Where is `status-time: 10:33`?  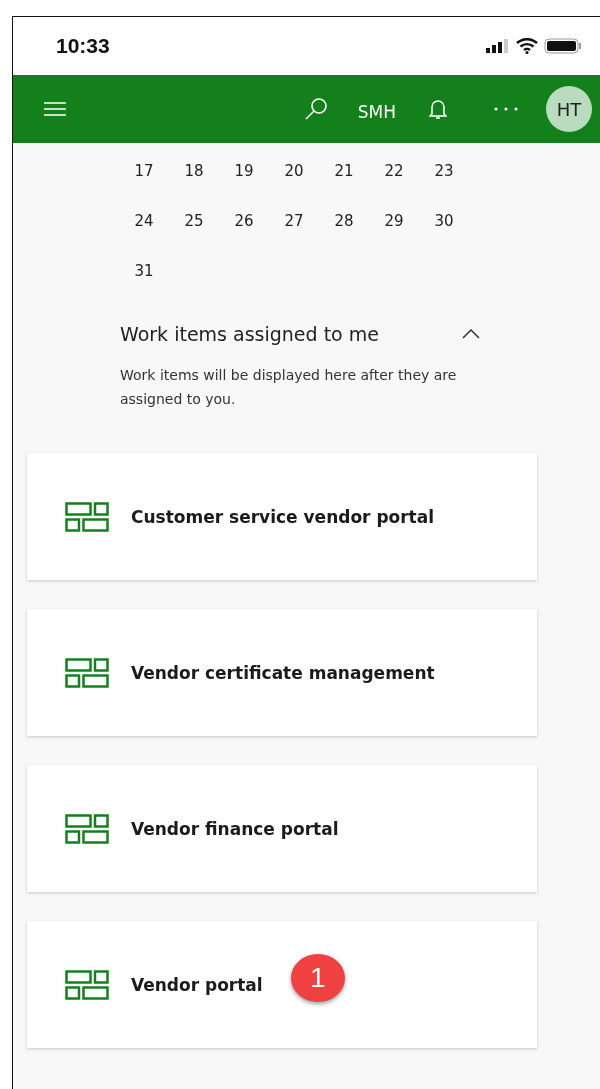 status-time: 10:33 is located at coordinates (83, 46).